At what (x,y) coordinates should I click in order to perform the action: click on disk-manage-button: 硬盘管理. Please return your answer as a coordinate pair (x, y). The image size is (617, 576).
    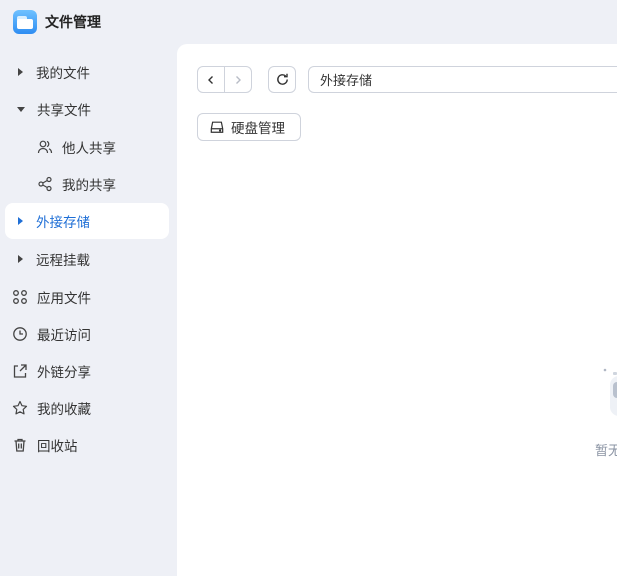
    Looking at the image, I should click on (249, 127).